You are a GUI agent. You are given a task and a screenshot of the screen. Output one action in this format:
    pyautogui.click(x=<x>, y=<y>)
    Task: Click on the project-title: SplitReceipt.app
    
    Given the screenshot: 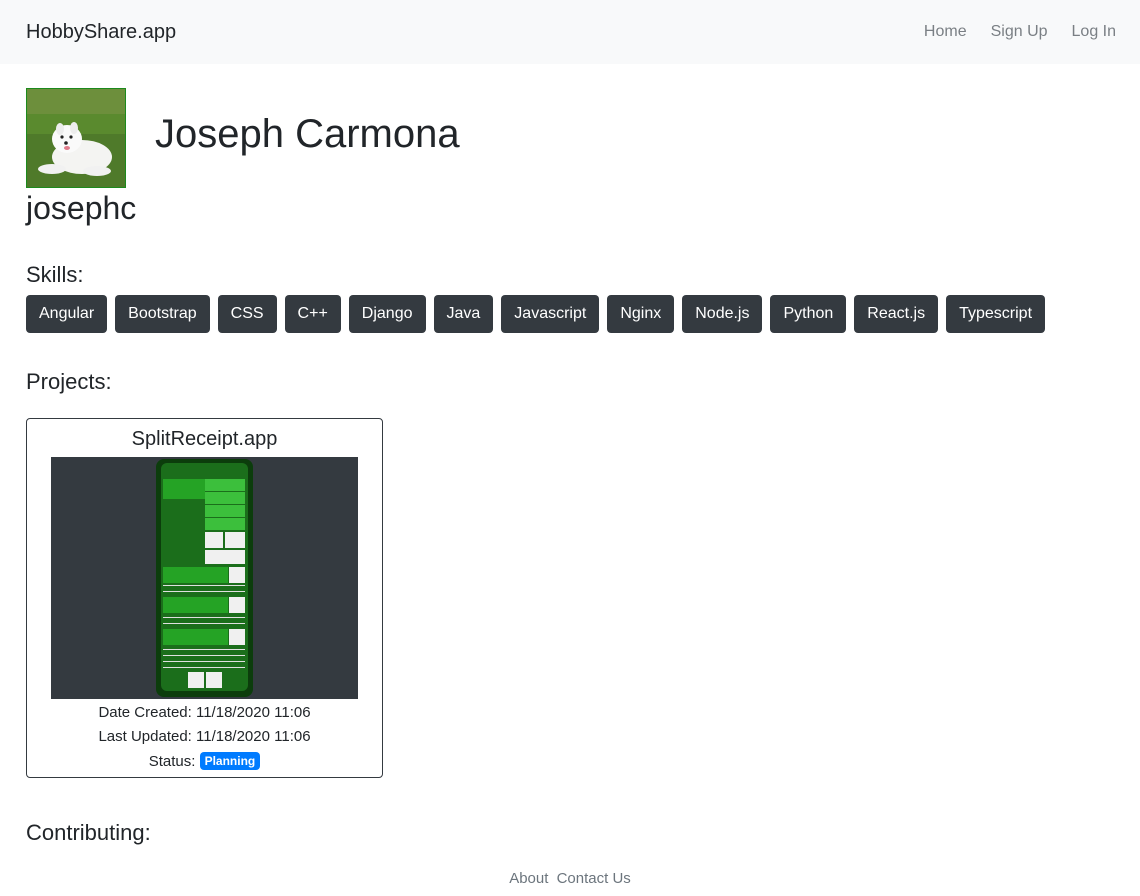 What is the action you would take?
    pyautogui.click(x=204, y=442)
    